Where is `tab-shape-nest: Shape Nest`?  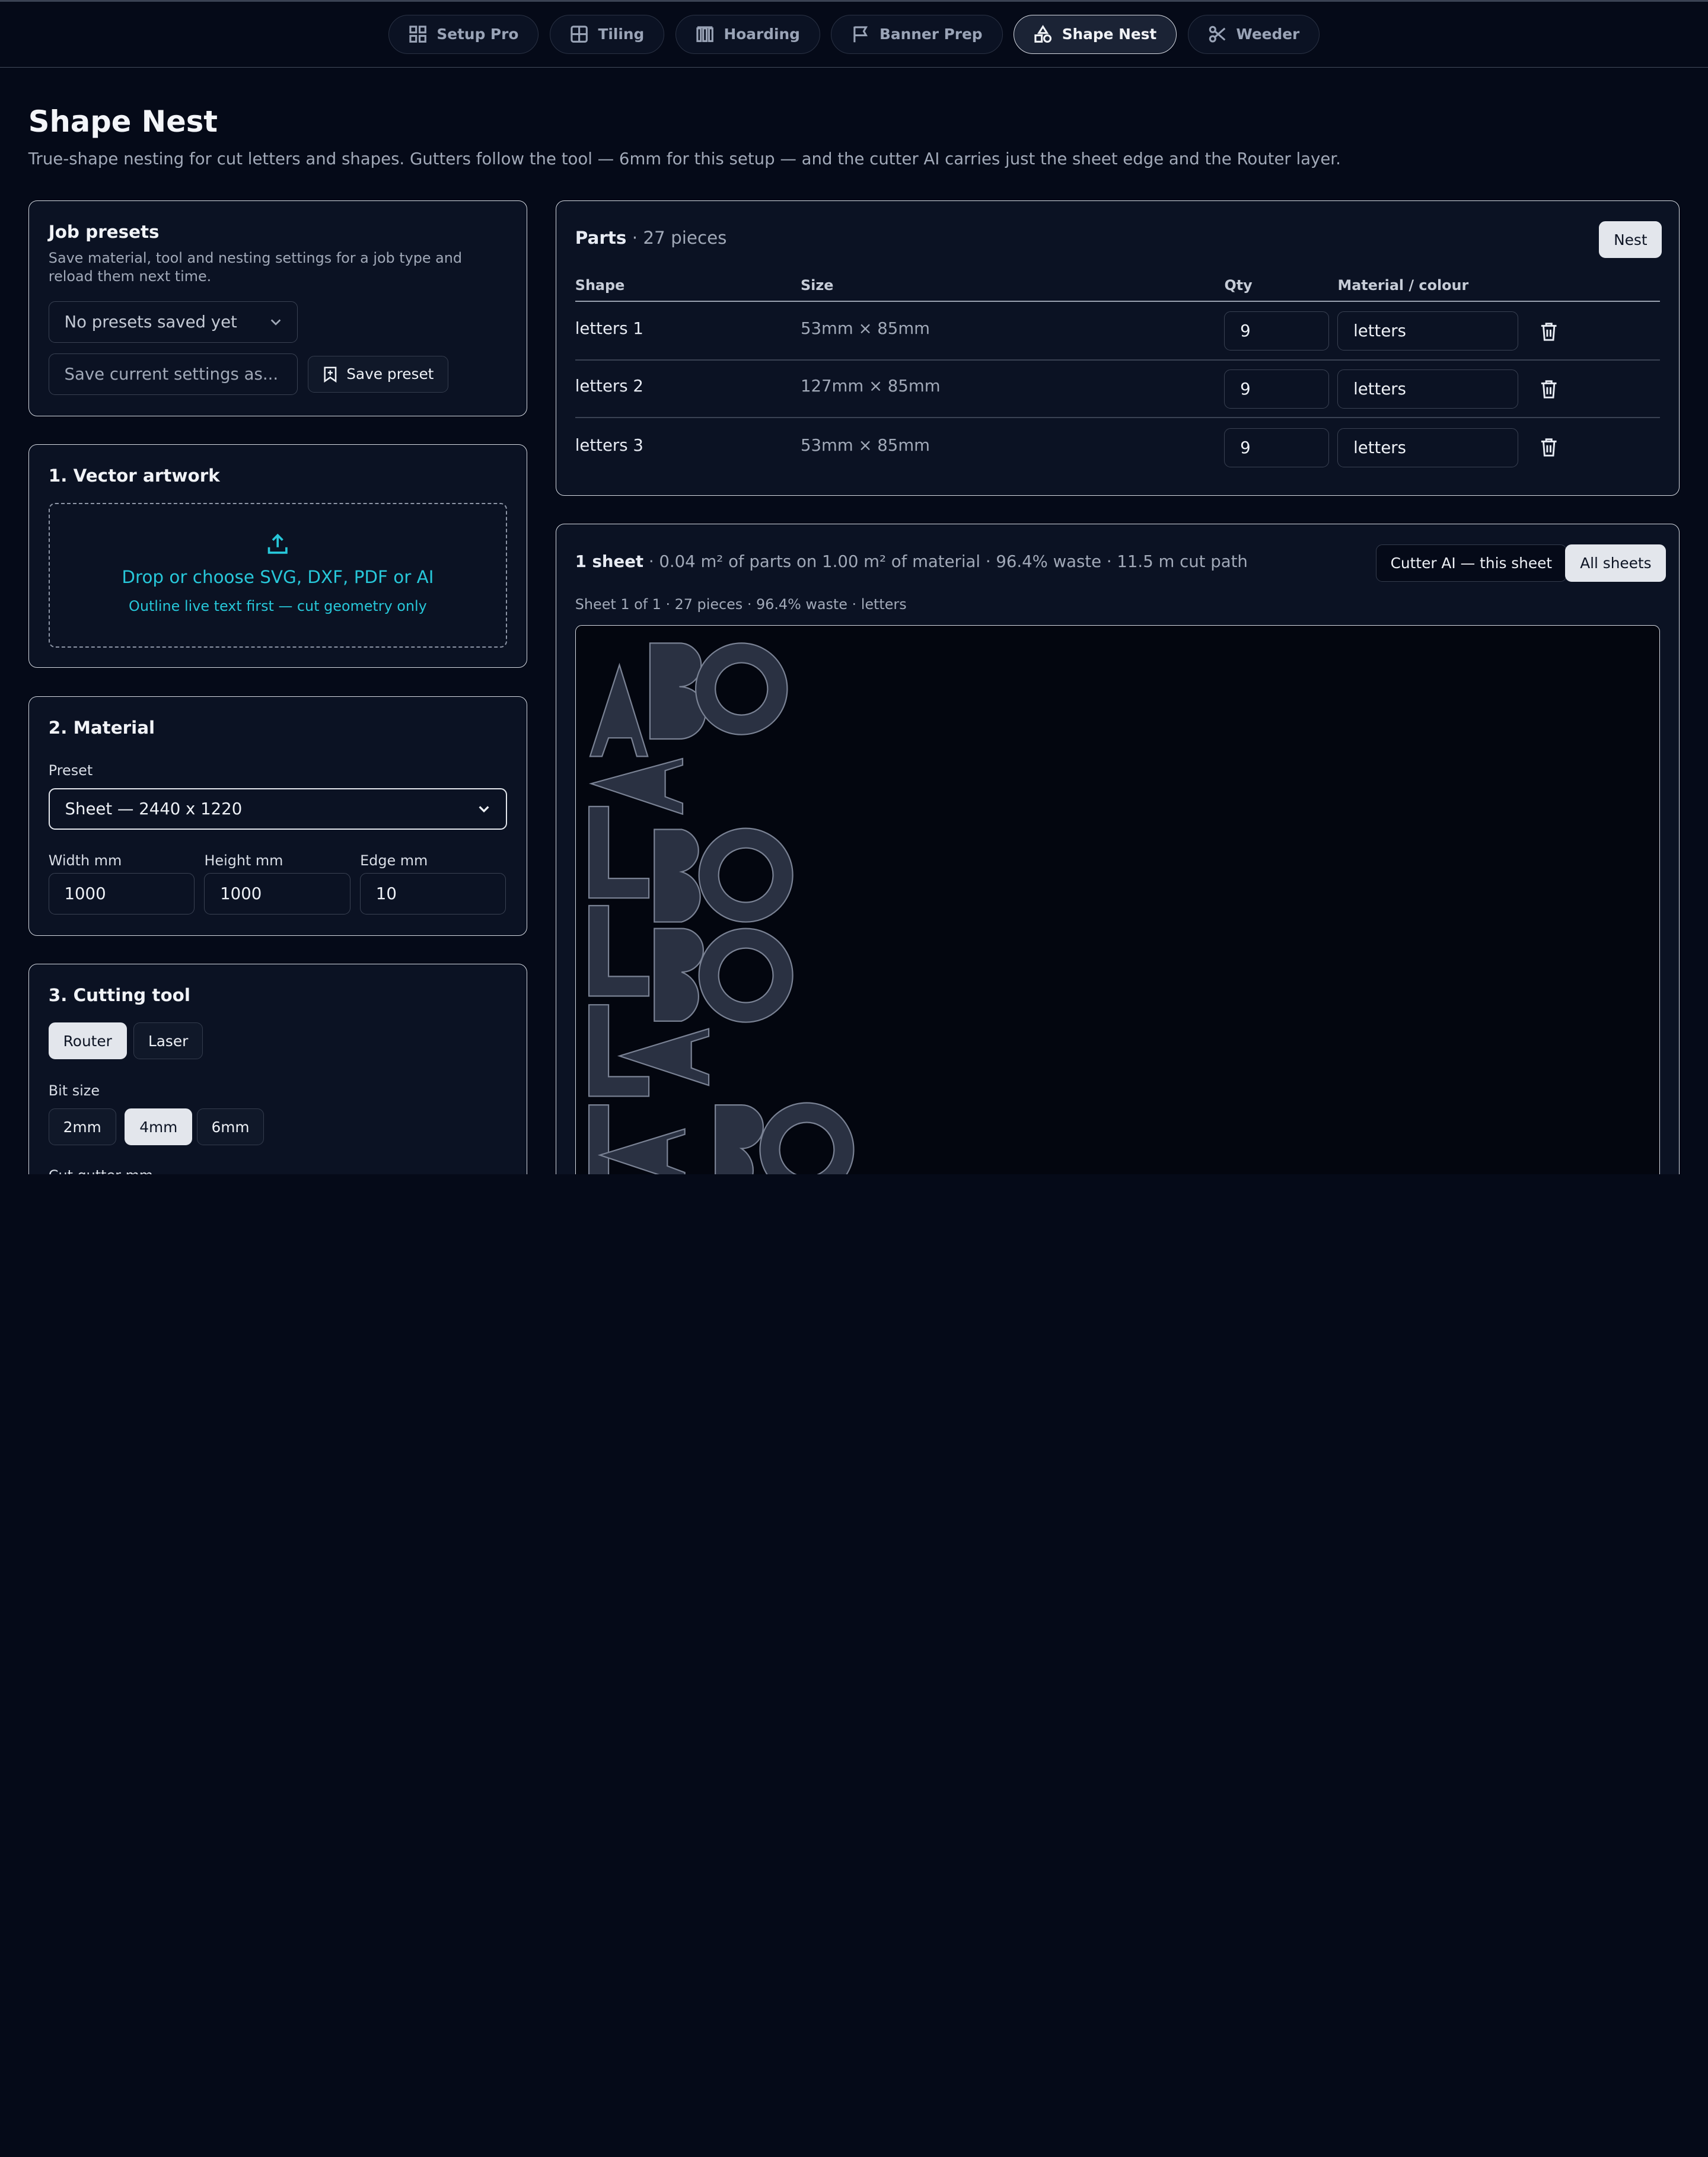 tab-shape-nest: Shape Nest is located at coordinates (1095, 34).